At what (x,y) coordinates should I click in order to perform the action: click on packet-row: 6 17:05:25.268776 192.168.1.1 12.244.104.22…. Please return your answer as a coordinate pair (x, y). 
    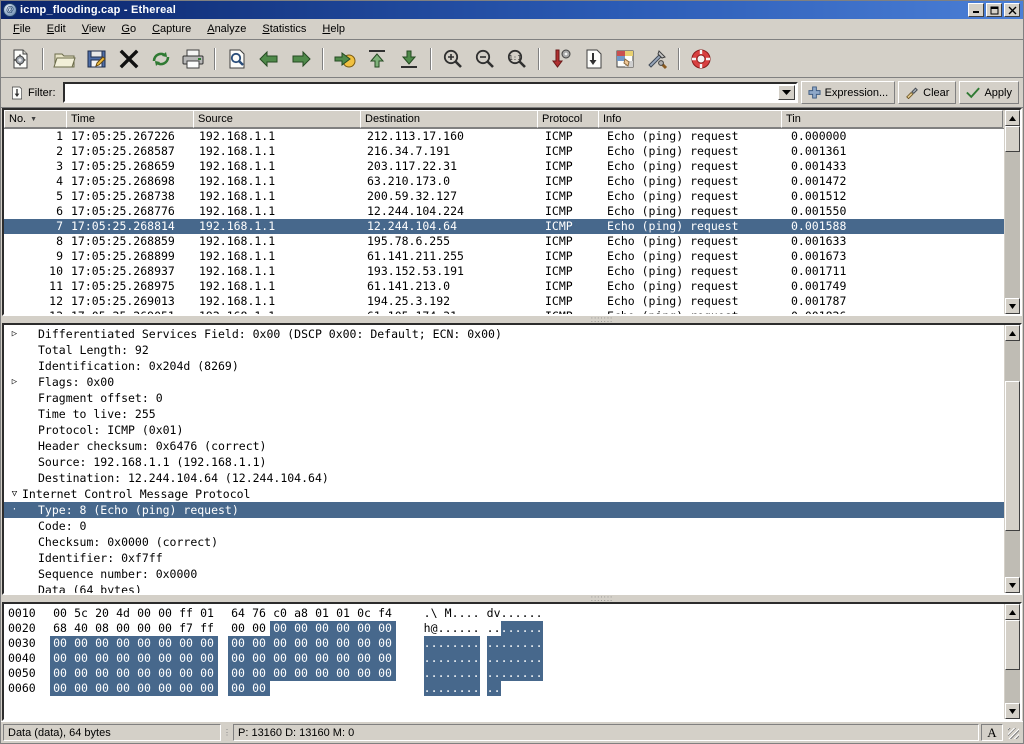
    Looking at the image, I should click on (504, 211).